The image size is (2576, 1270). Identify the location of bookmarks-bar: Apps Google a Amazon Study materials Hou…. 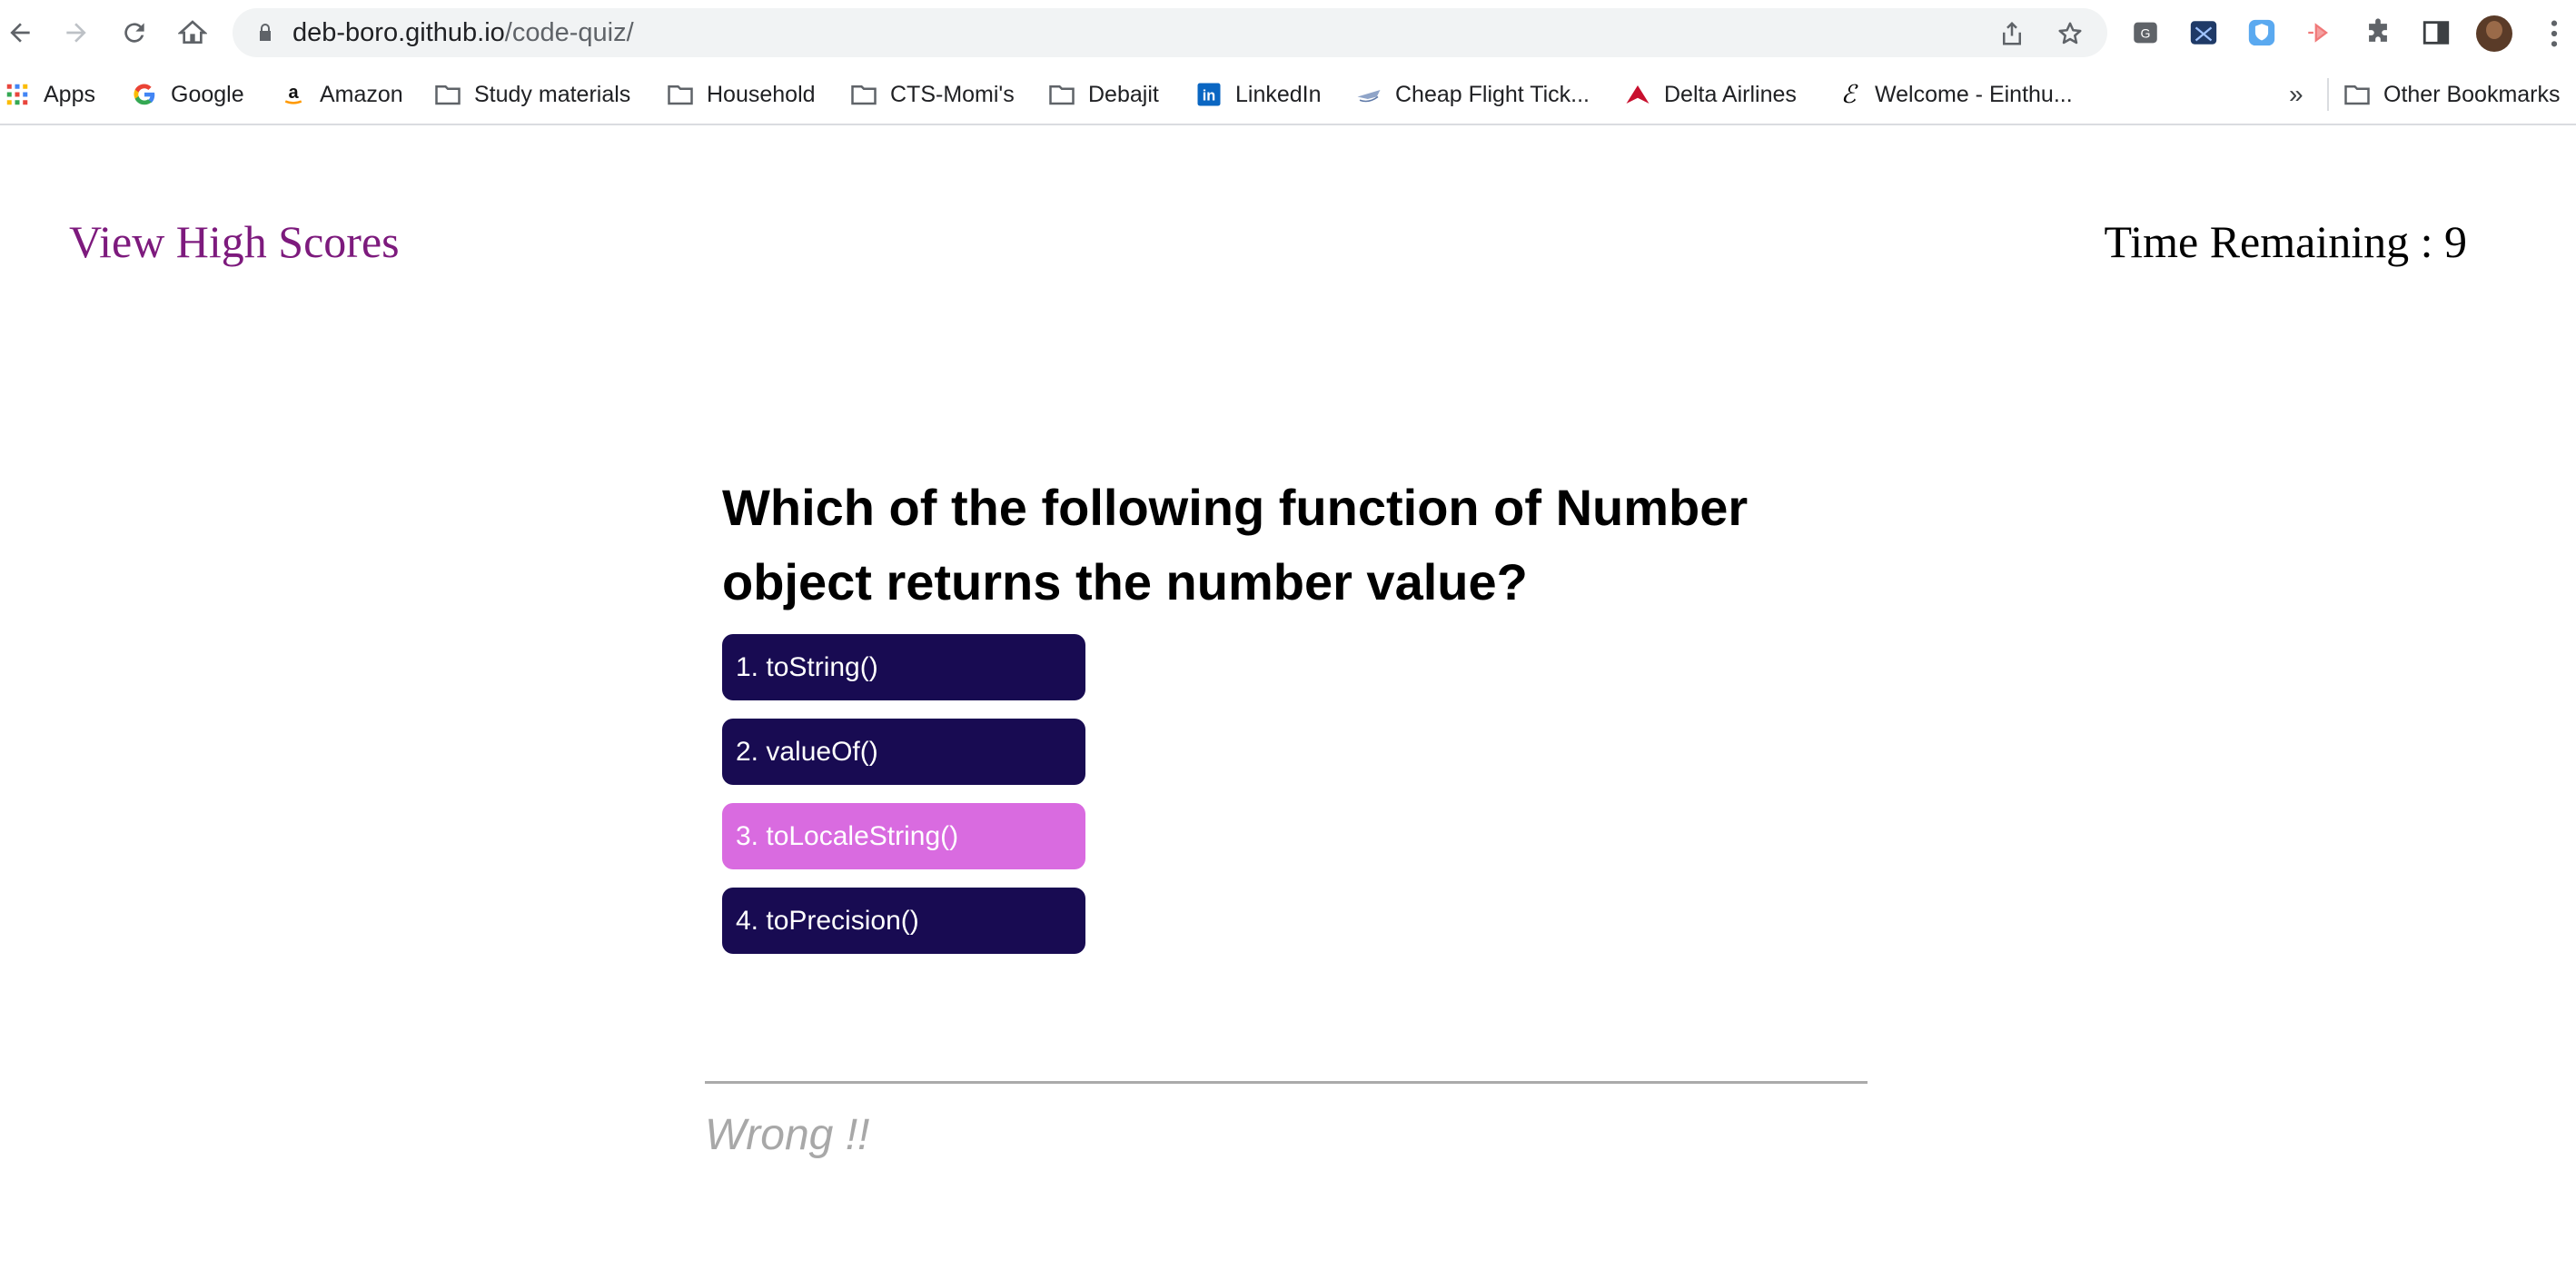
(1288, 95).